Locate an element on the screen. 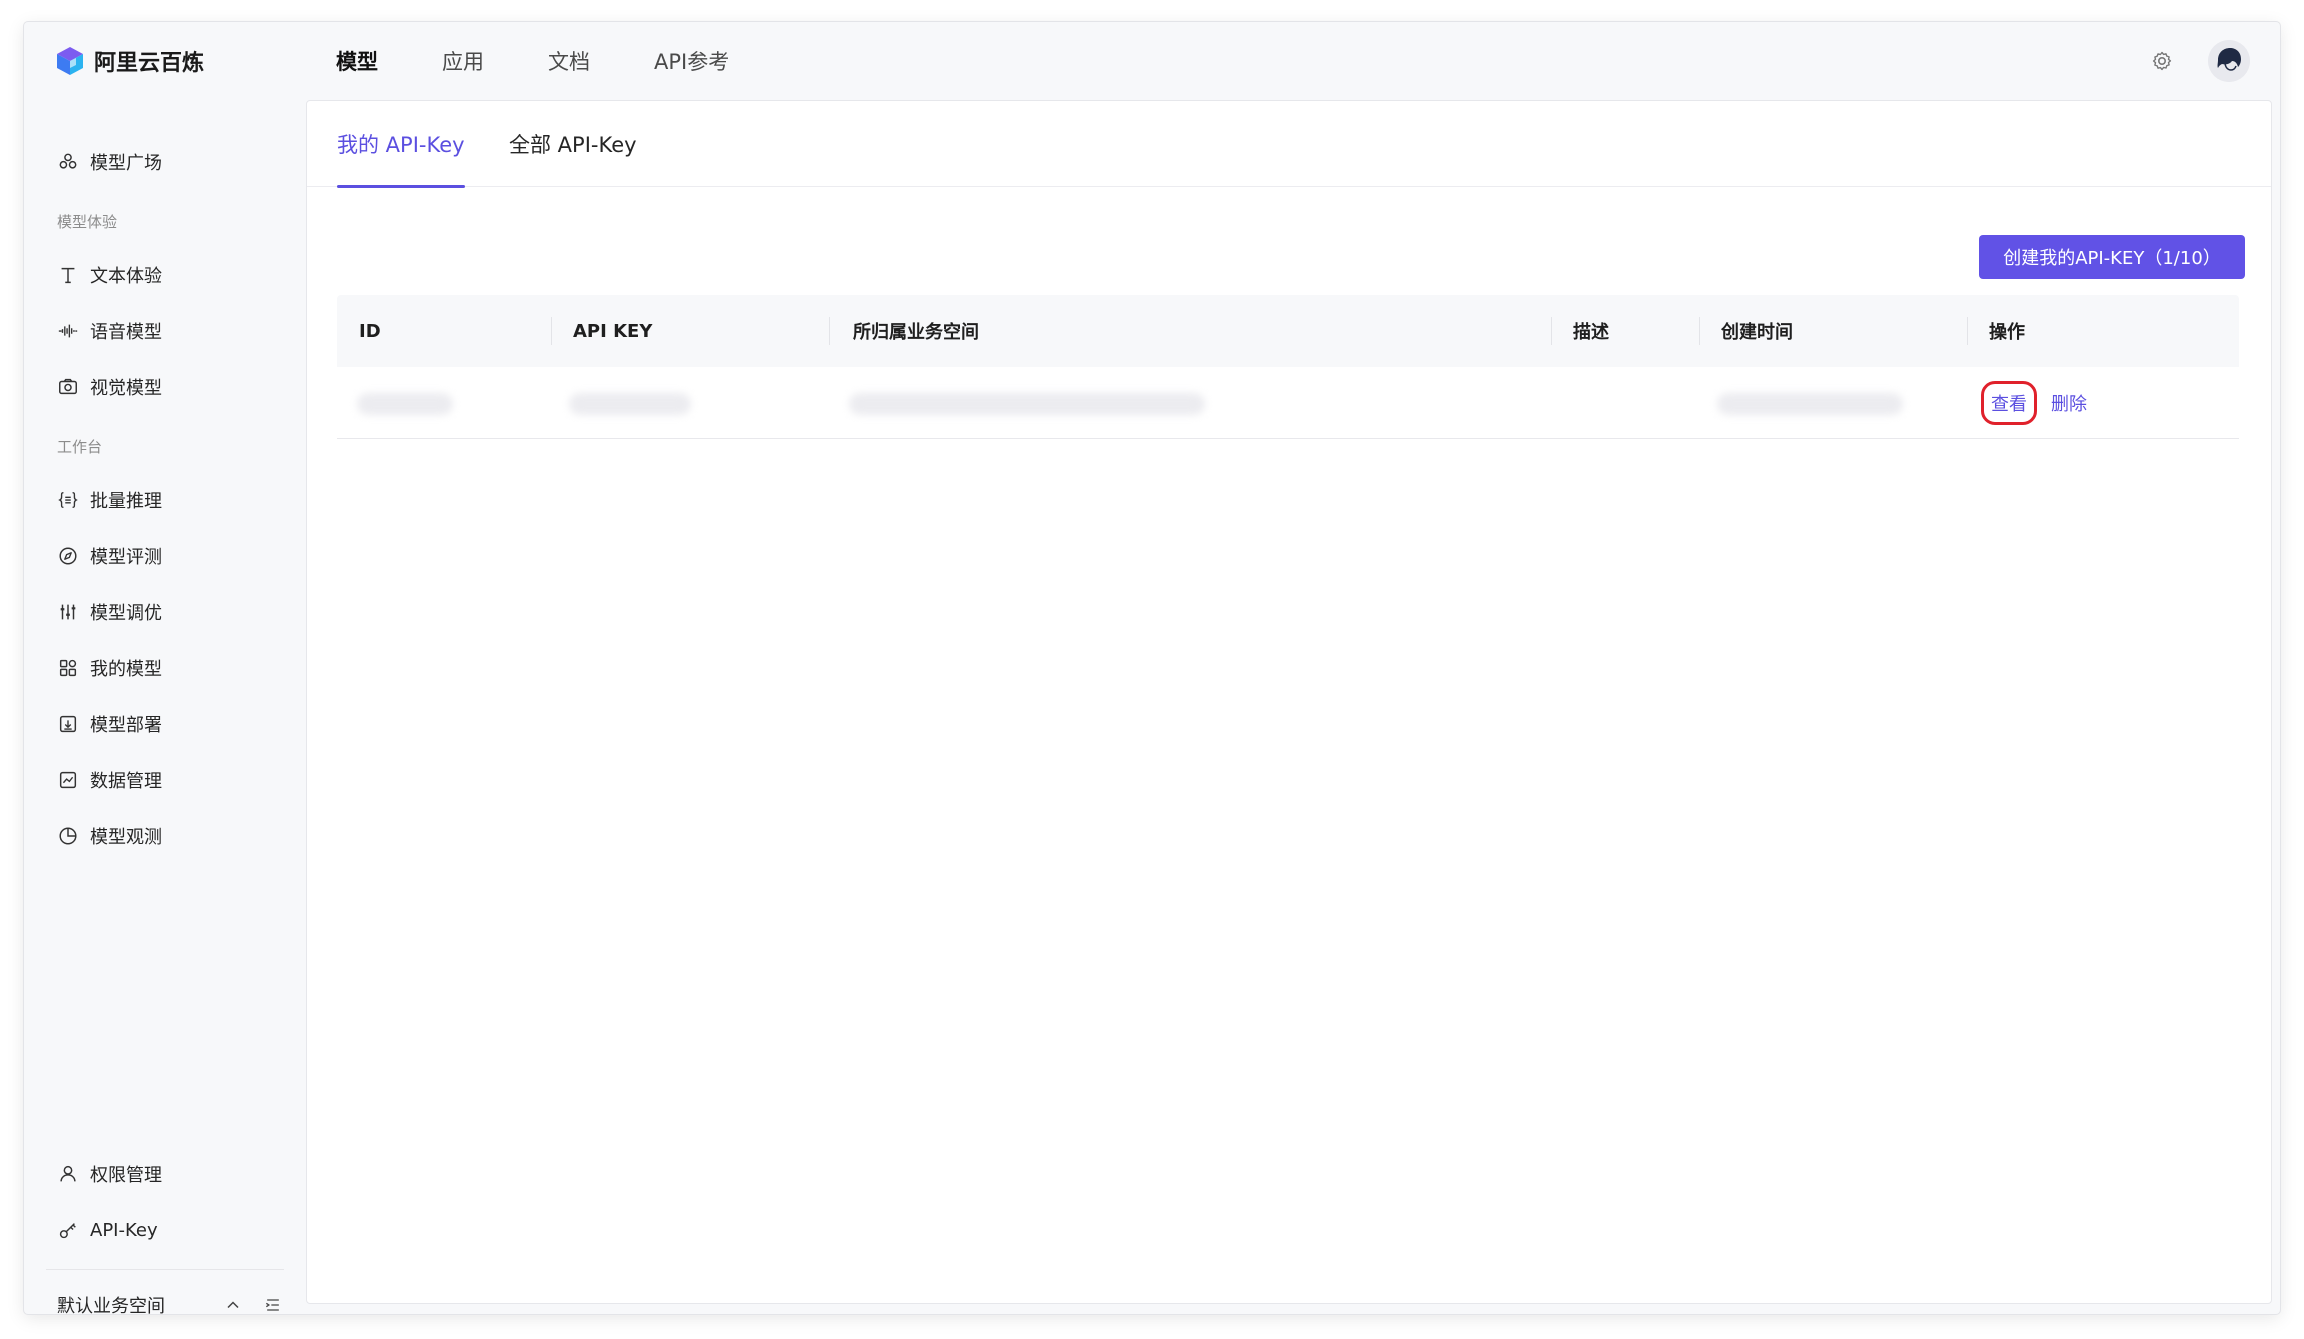  sidebar-item-label: 模型观测 is located at coordinates (126, 837).